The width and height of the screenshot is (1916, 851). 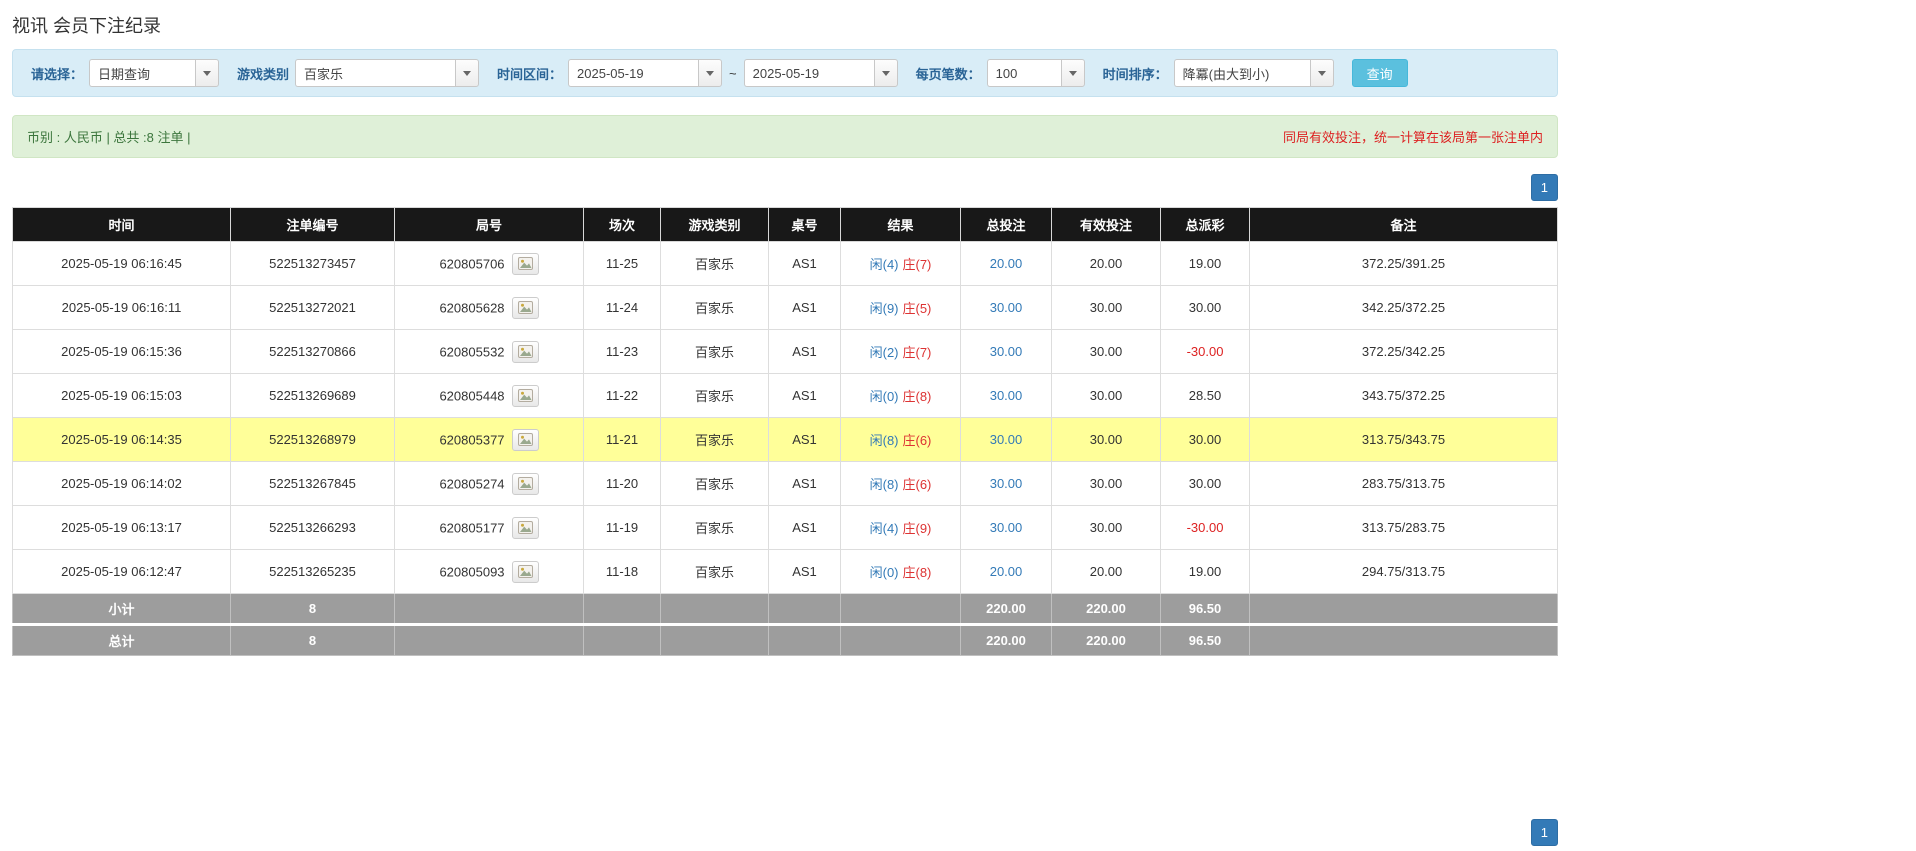 I want to click on grand-total-empty-round, so click(x=489, y=639).